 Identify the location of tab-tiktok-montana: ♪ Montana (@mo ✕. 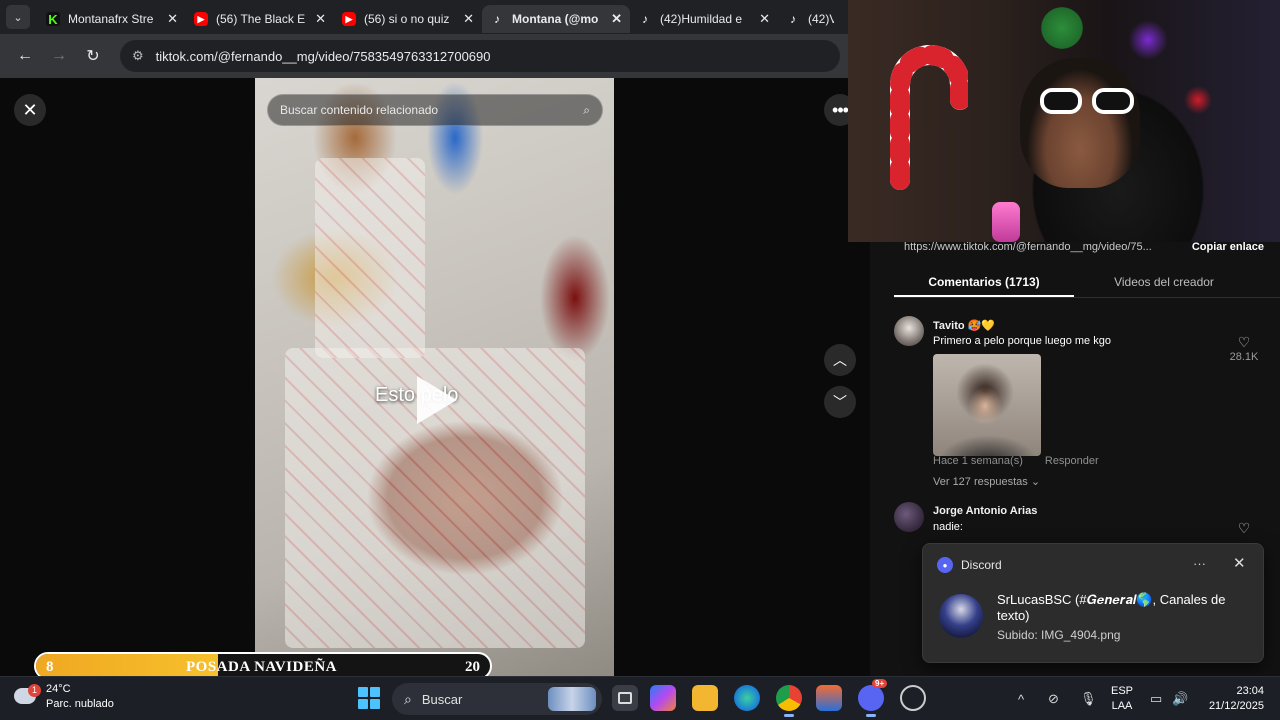
(556, 19).